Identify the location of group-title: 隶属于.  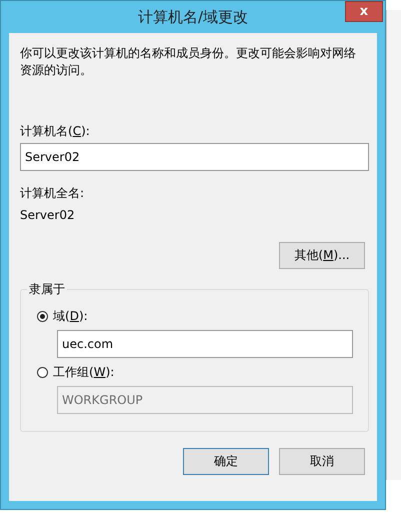
(47, 289).